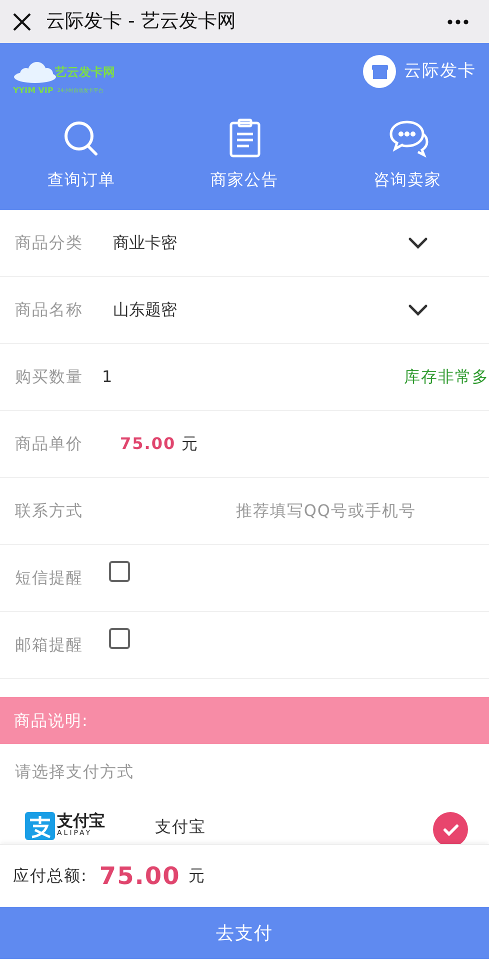 This screenshot has height=960, width=489. I want to click on field-label: 商品分类, so click(49, 243).